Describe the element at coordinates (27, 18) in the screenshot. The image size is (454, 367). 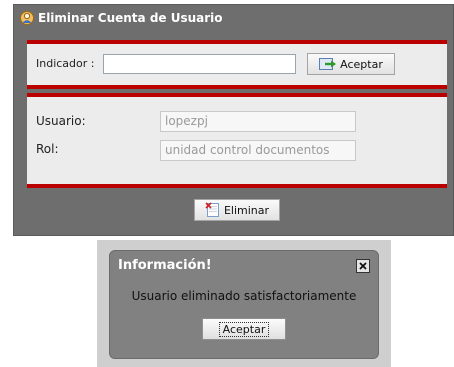
I see `user-icon` at that location.